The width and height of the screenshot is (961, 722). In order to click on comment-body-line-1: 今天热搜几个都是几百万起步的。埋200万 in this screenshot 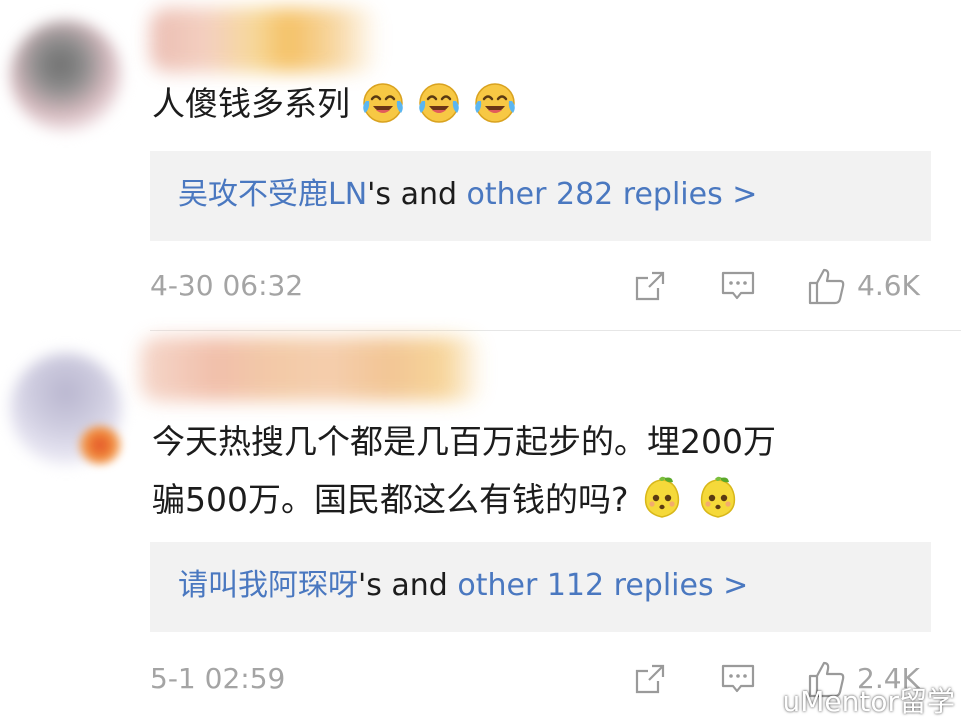, I will do `click(464, 441)`.